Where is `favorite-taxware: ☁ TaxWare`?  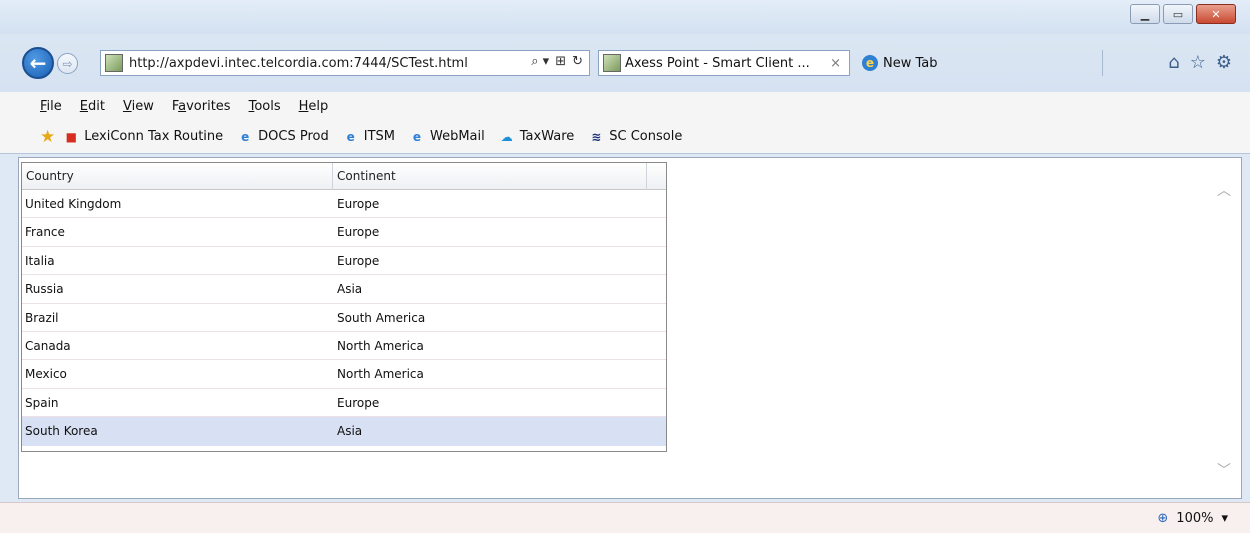
favorite-taxware: ☁ TaxWare is located at coordinates (537, 137).